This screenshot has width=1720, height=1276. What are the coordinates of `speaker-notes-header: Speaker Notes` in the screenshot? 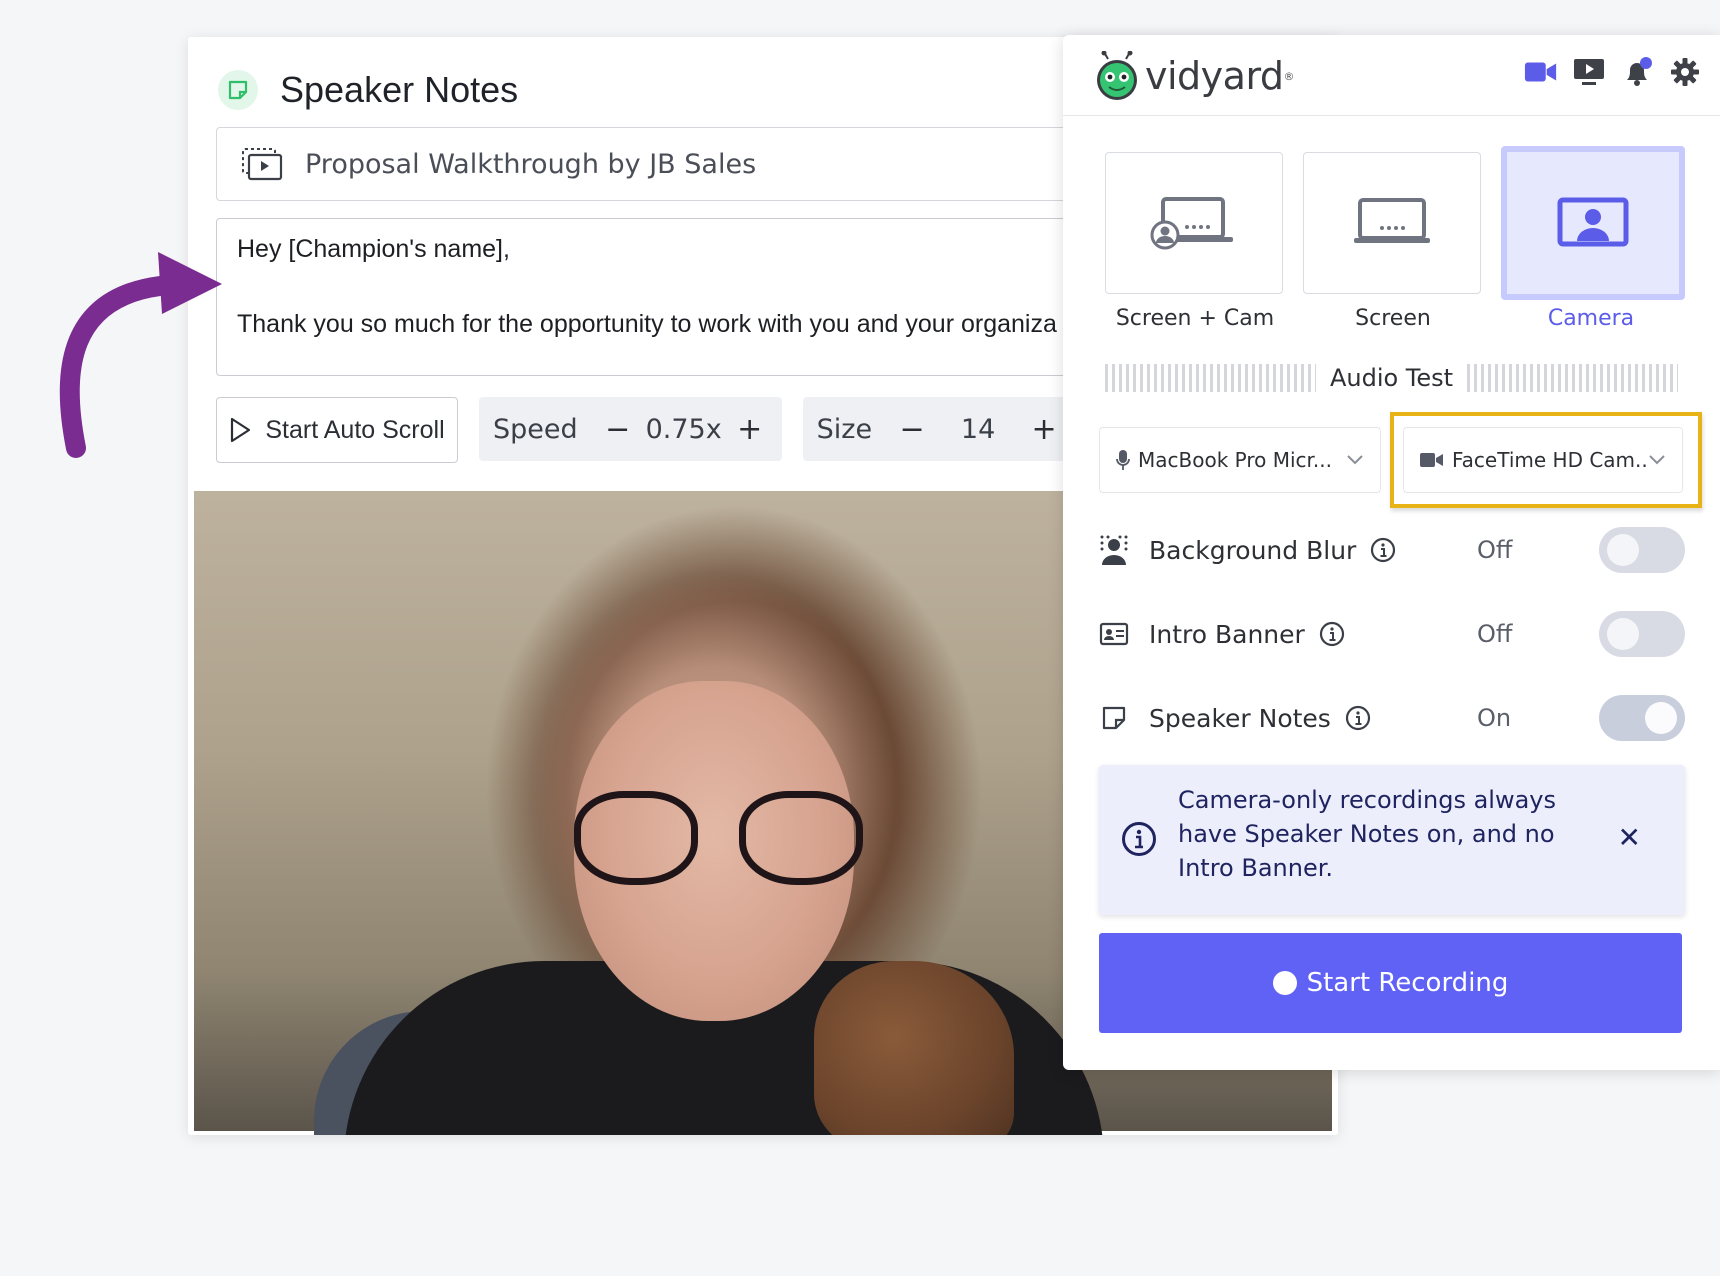 It's located at (368, 90).